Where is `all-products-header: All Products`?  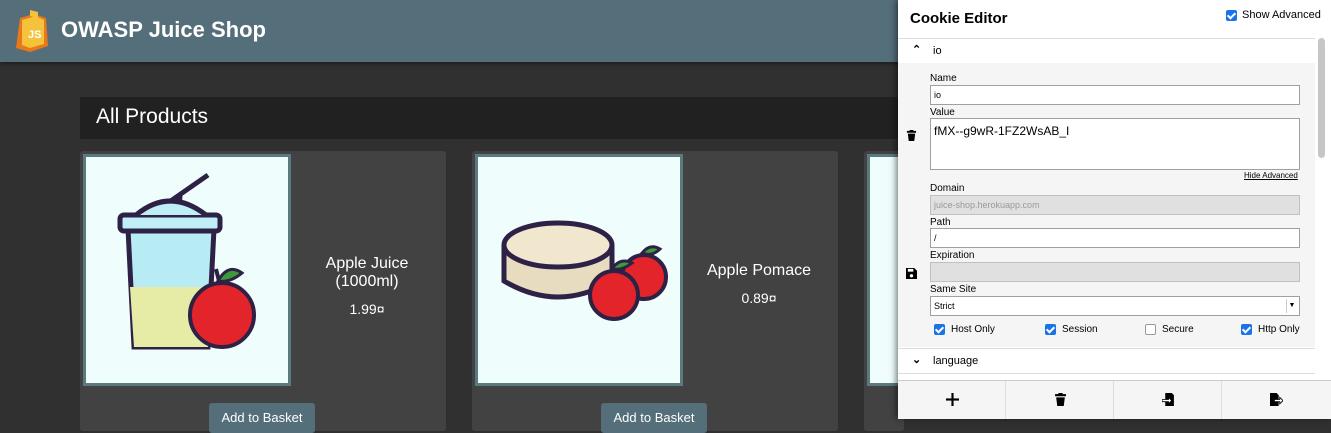
all-products-header: All Products is located at coordinates (530, 118).